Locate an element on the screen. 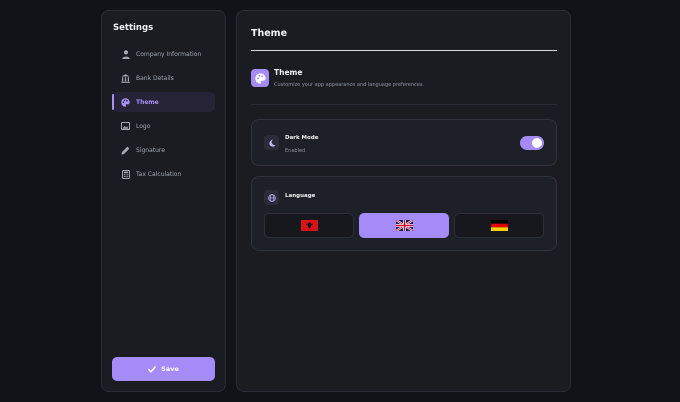  sidebar-item-label: Company Information is located at coordinates (169, 54).